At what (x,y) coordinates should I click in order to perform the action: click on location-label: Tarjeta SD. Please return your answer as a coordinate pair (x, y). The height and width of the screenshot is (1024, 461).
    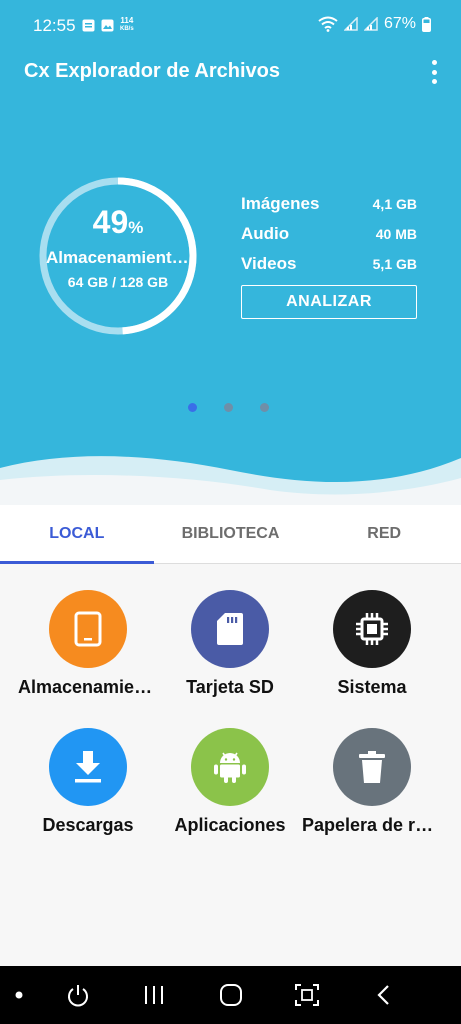
    Looking at the image, I should click on (230, 687).